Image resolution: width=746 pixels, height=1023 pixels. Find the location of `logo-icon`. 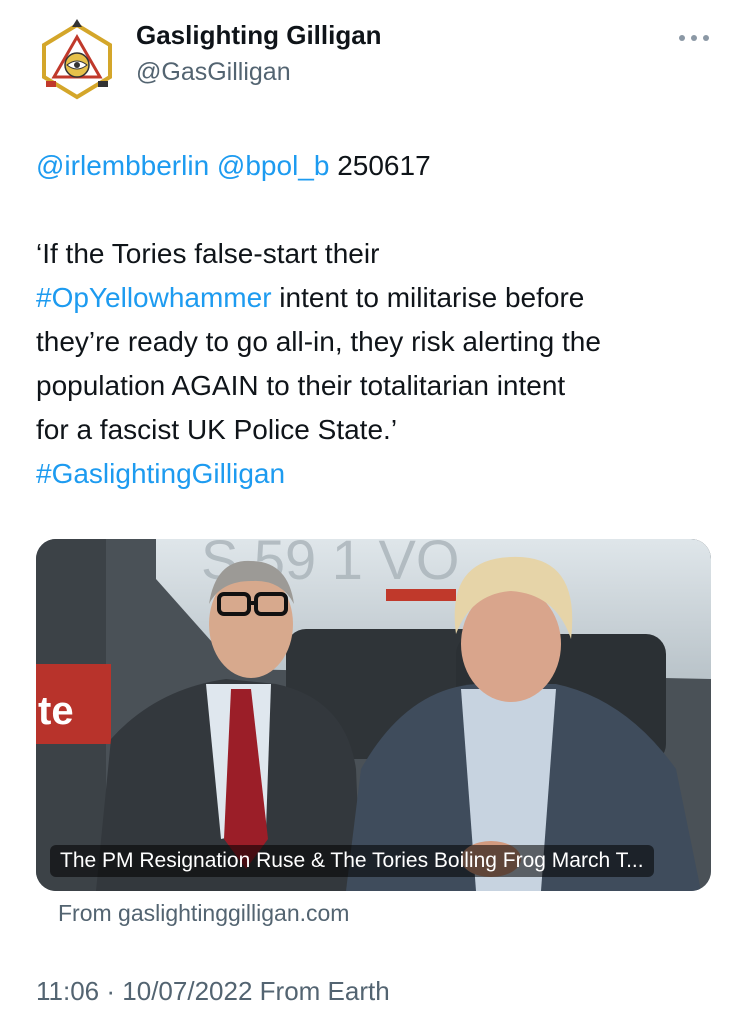

logo-icon is located at coordinates (77, 60).